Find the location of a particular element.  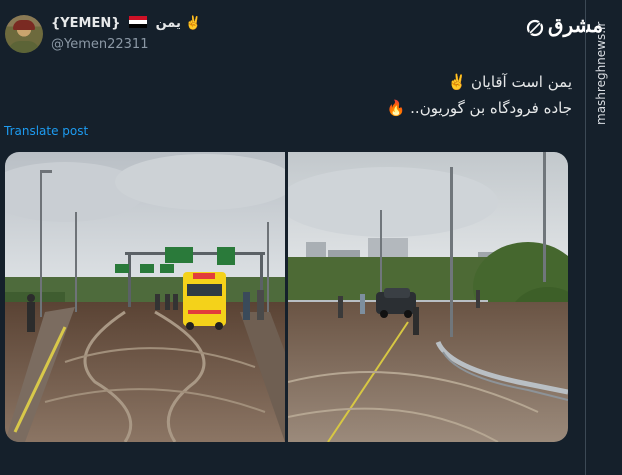

author-display-name: {YEMEN} یمن ✌️ is located at coordinates (126, 23).